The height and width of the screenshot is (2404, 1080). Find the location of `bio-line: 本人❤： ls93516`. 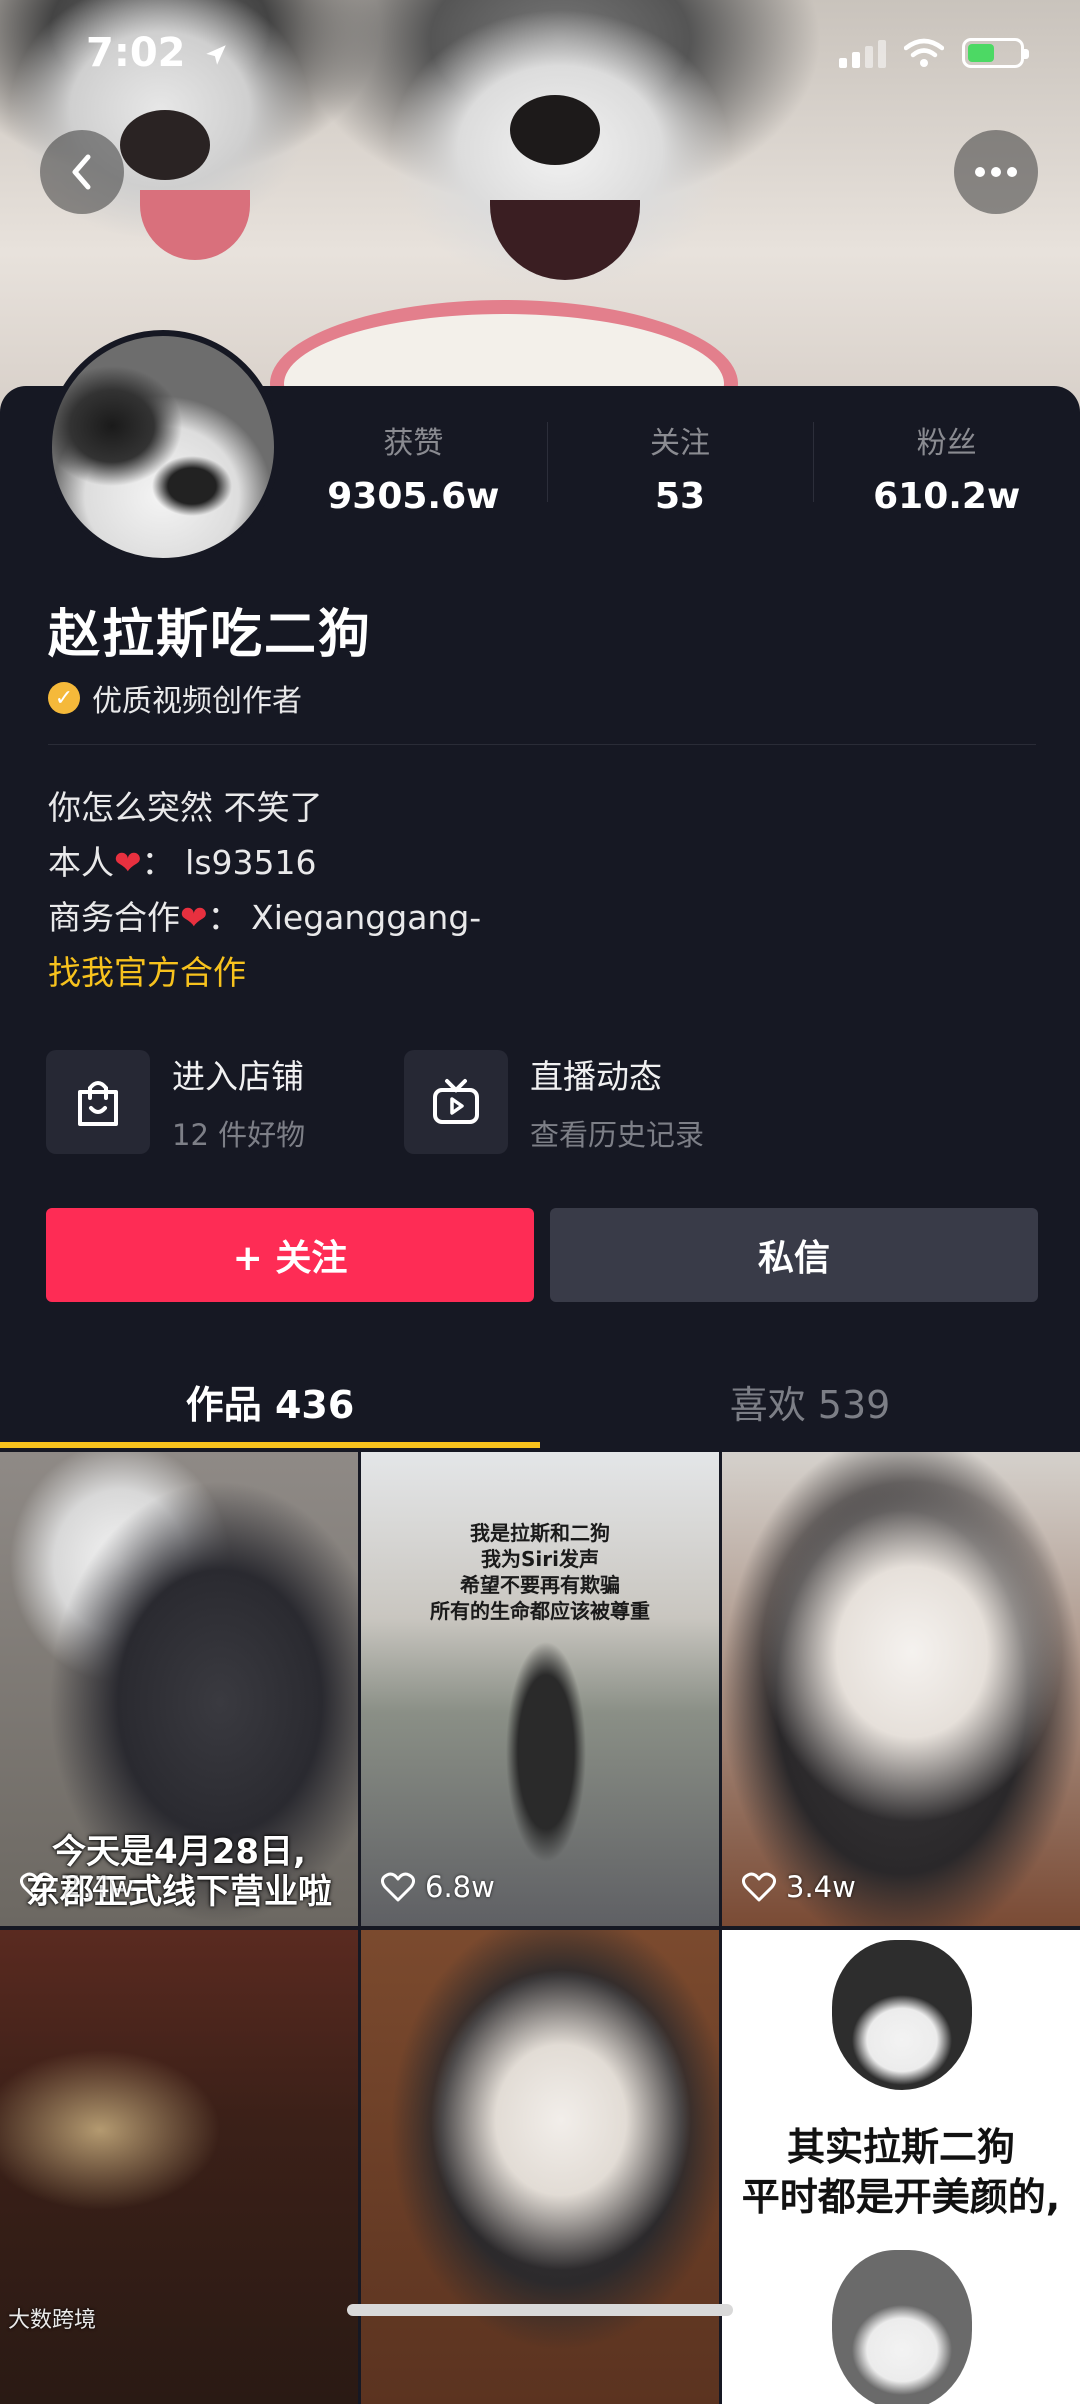

bio-line: 本人❤： ls93516 is located at coordinates (264, 862).